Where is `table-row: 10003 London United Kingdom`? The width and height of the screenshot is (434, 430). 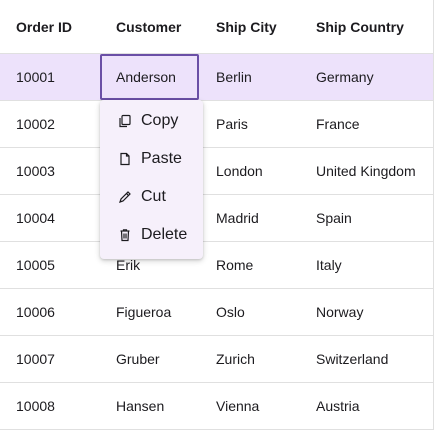 table-row: 10003 London United Kingdom is located at coordinates (217, 171).